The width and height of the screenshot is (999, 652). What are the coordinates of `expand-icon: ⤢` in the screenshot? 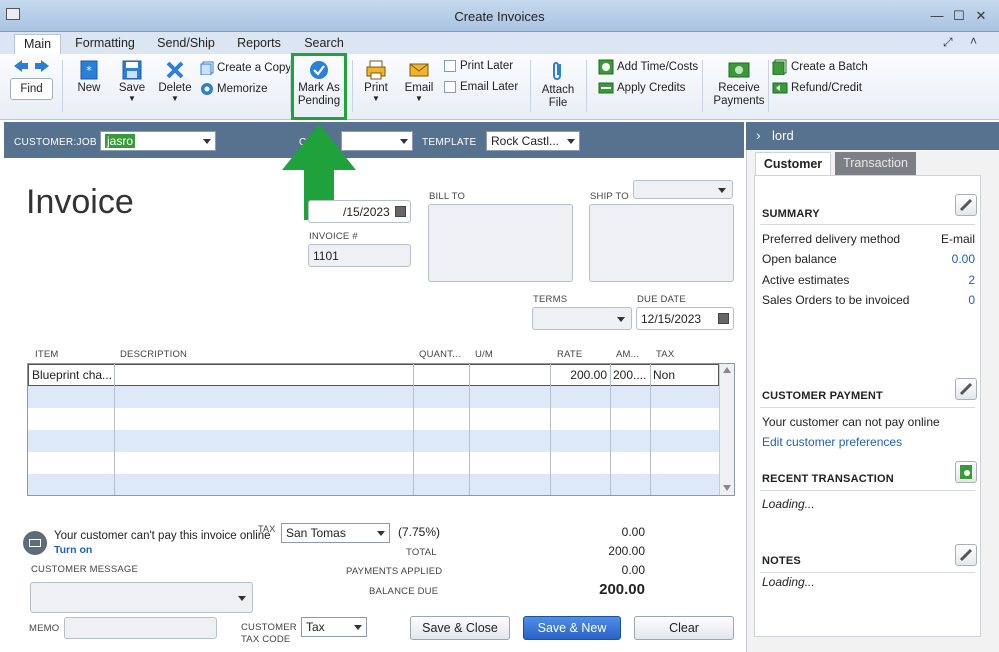 It's located at (948, 42).